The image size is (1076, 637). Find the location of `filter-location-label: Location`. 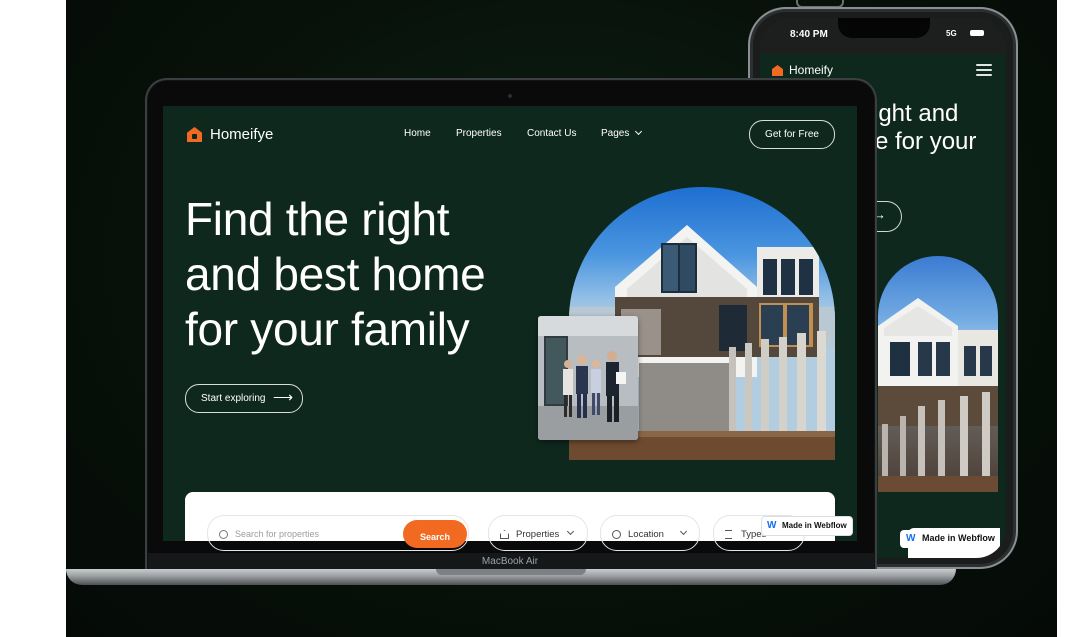

filter-location-label: Location is located at coordinates (646, 534).